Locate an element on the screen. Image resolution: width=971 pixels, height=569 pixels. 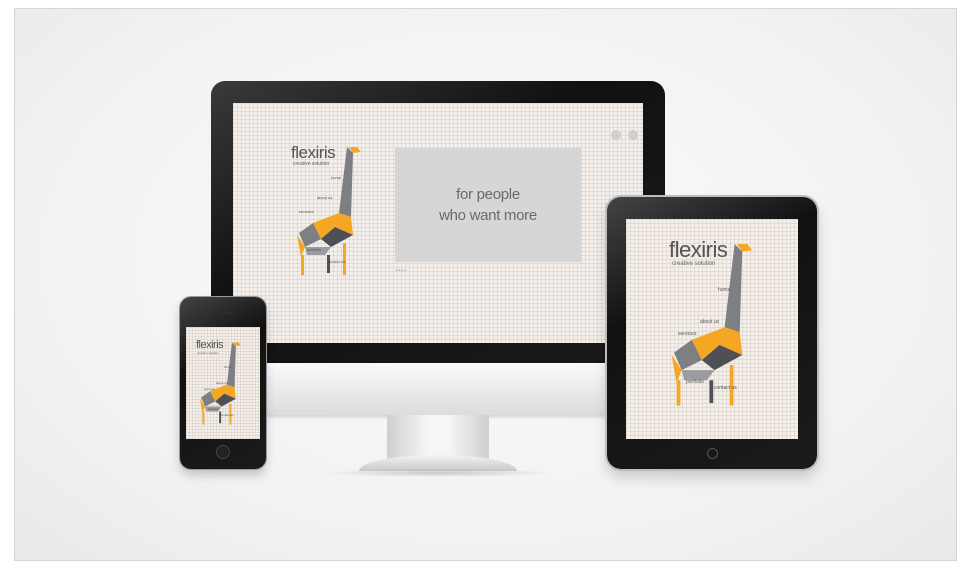
imac-stand-neck is located at coordinates (438, 437).